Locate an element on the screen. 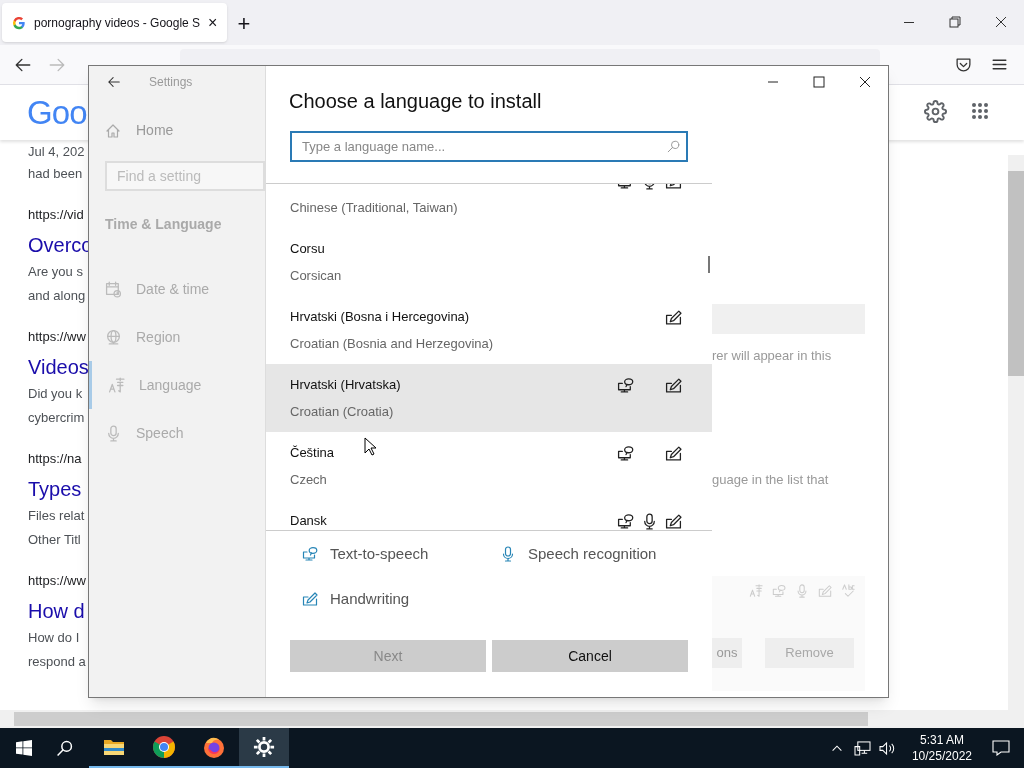  english-name: Corsican is located at coordinates (316, 276).